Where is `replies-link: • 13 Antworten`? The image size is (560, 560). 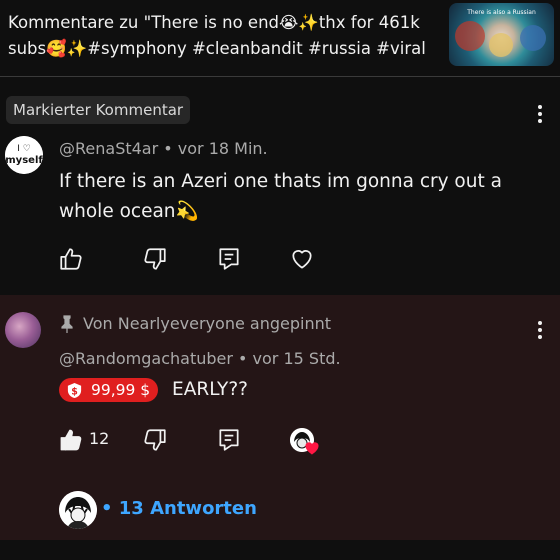 replies-link: • 13 Antworten is located at coordinates (179, 508).